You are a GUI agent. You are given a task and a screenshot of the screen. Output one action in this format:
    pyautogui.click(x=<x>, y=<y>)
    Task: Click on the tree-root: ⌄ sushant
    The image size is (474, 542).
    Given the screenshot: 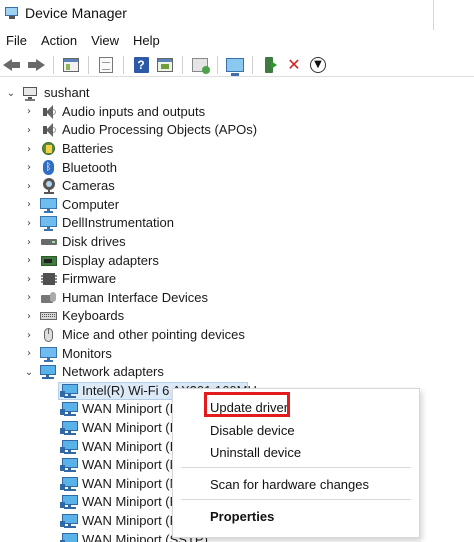 What is the action you would take?
    pyautogui.click(x=237, y=93)
    